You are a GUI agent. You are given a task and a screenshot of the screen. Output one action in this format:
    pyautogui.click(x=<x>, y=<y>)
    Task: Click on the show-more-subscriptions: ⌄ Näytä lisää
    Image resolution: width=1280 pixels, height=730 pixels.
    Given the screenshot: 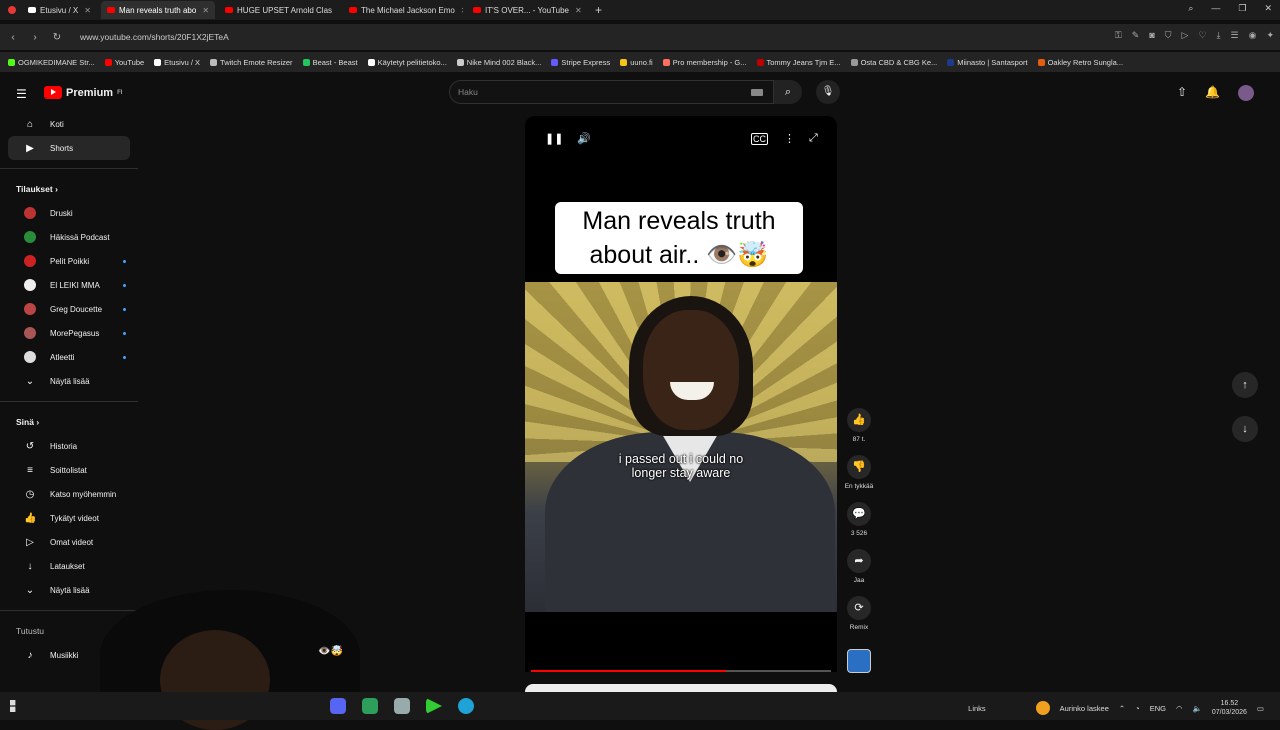 What is the action you would take?
    pyautogui.click(x=69, y=381)
    